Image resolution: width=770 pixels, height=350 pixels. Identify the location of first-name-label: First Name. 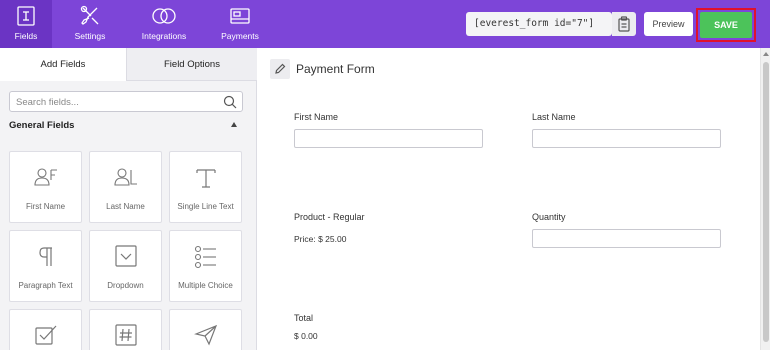
(316, 117).